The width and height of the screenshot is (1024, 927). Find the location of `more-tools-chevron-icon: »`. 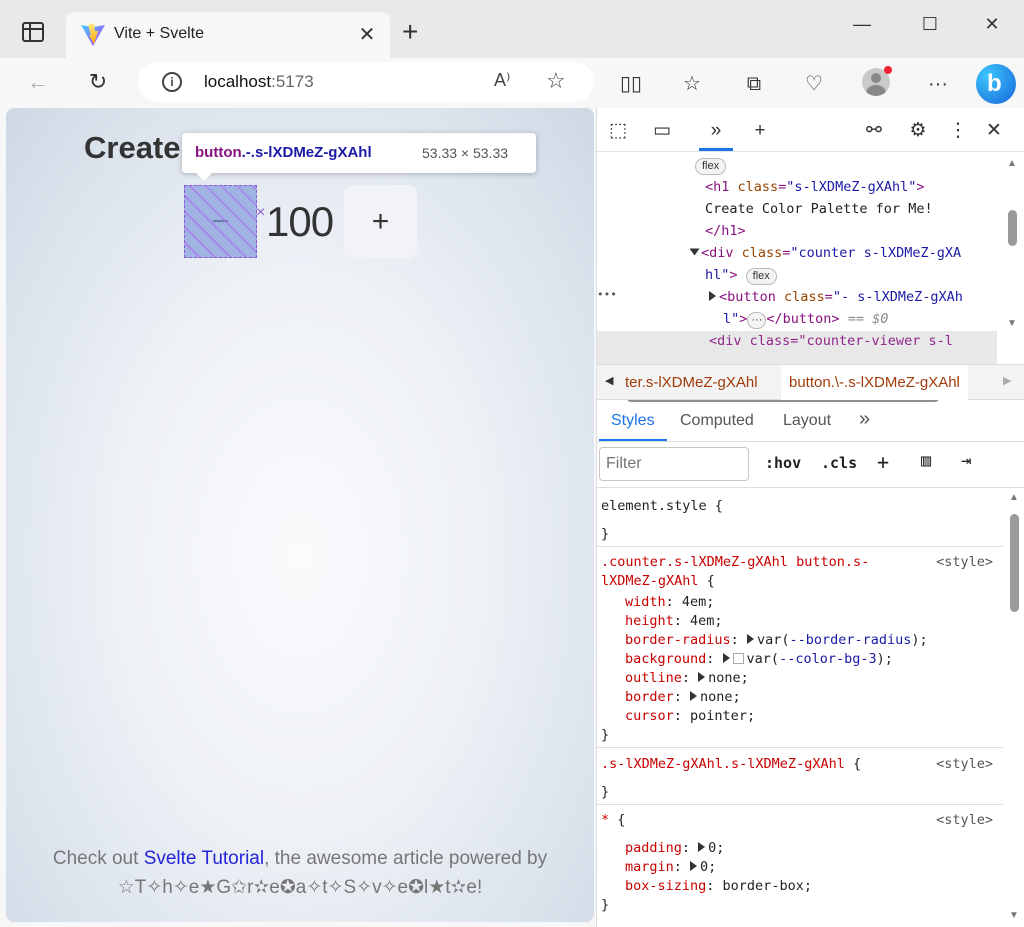

more-tools-chevron-icon: » is located at coordinates (716, 131).